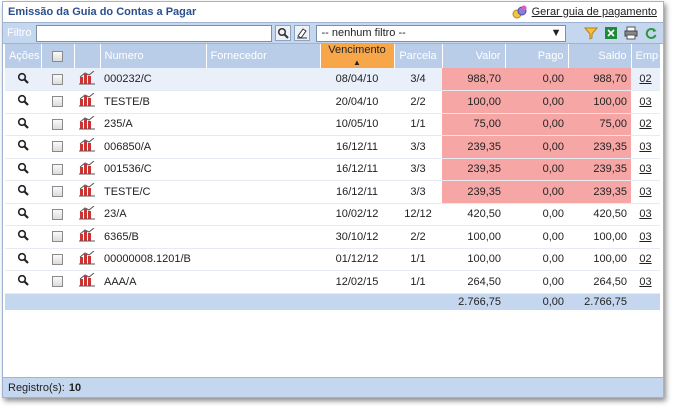 The width and height of the screenshot is (677, 409). What do you see at coordinates (153, 56) in the screenshot?
I see `col-numero: Numero` at bounding box center [153, 56].